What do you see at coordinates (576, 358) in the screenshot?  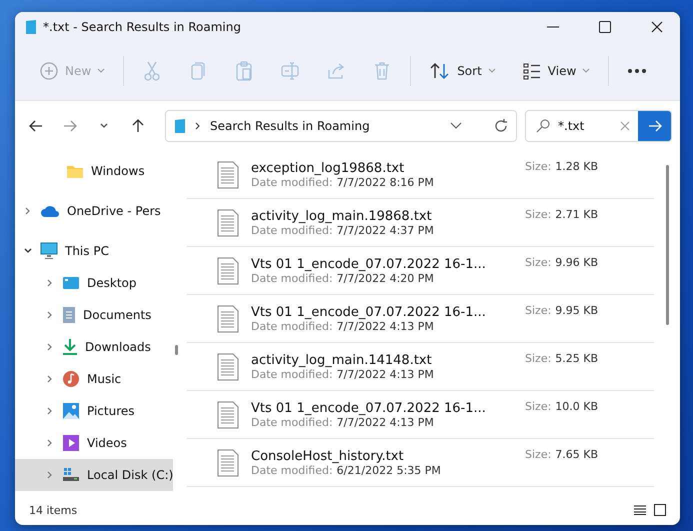 I see `file-size: 5.25 KB` at bounding box center [576, 358].